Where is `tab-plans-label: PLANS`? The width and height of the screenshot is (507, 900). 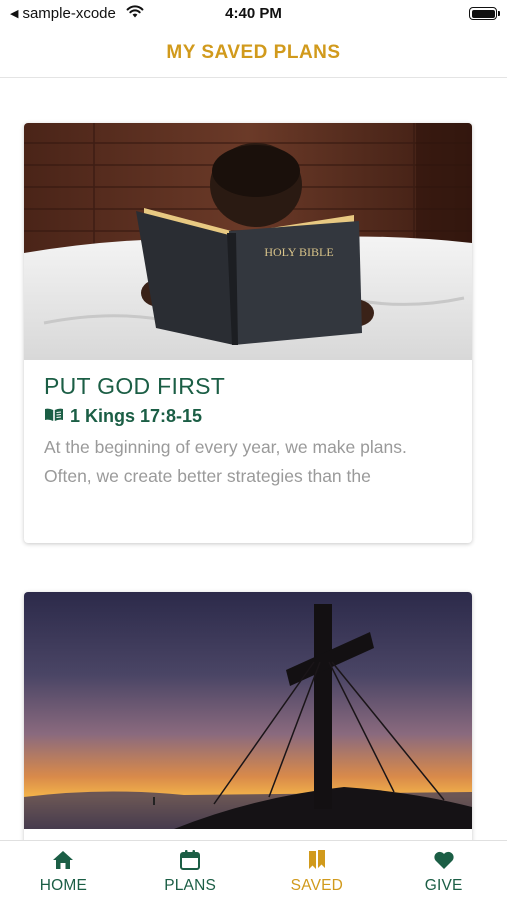 tab-plans-label: PLANS is located at coordinates (190, 885).